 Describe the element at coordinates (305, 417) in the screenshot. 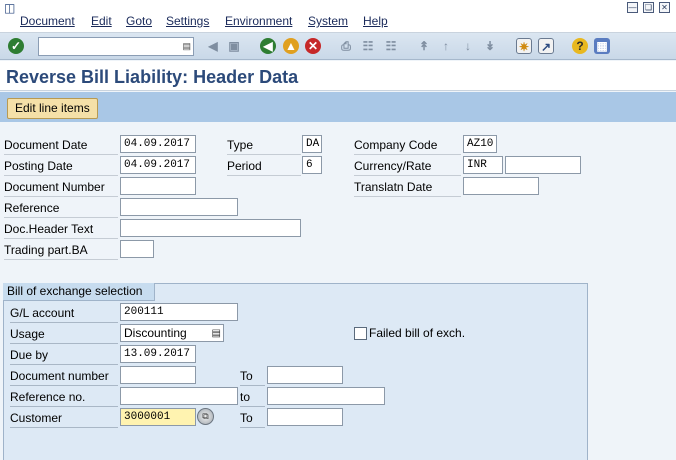

I see `customer-to-field` at that location.